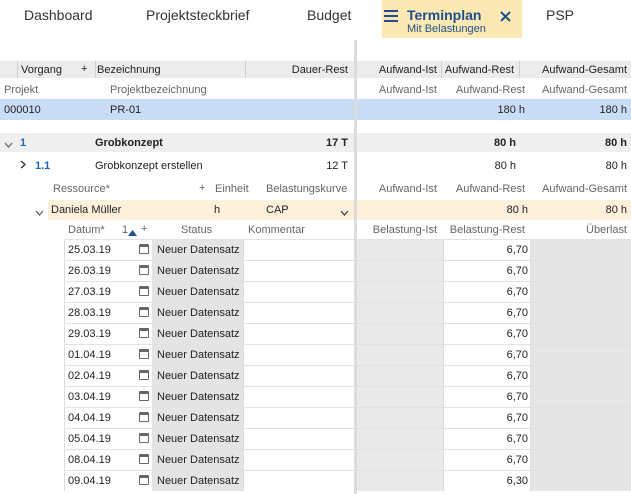 The image size is (631, 494). Describe the element at coordinates (202, 188) in the screenshot. I see `add-resource-button: +` at that location.